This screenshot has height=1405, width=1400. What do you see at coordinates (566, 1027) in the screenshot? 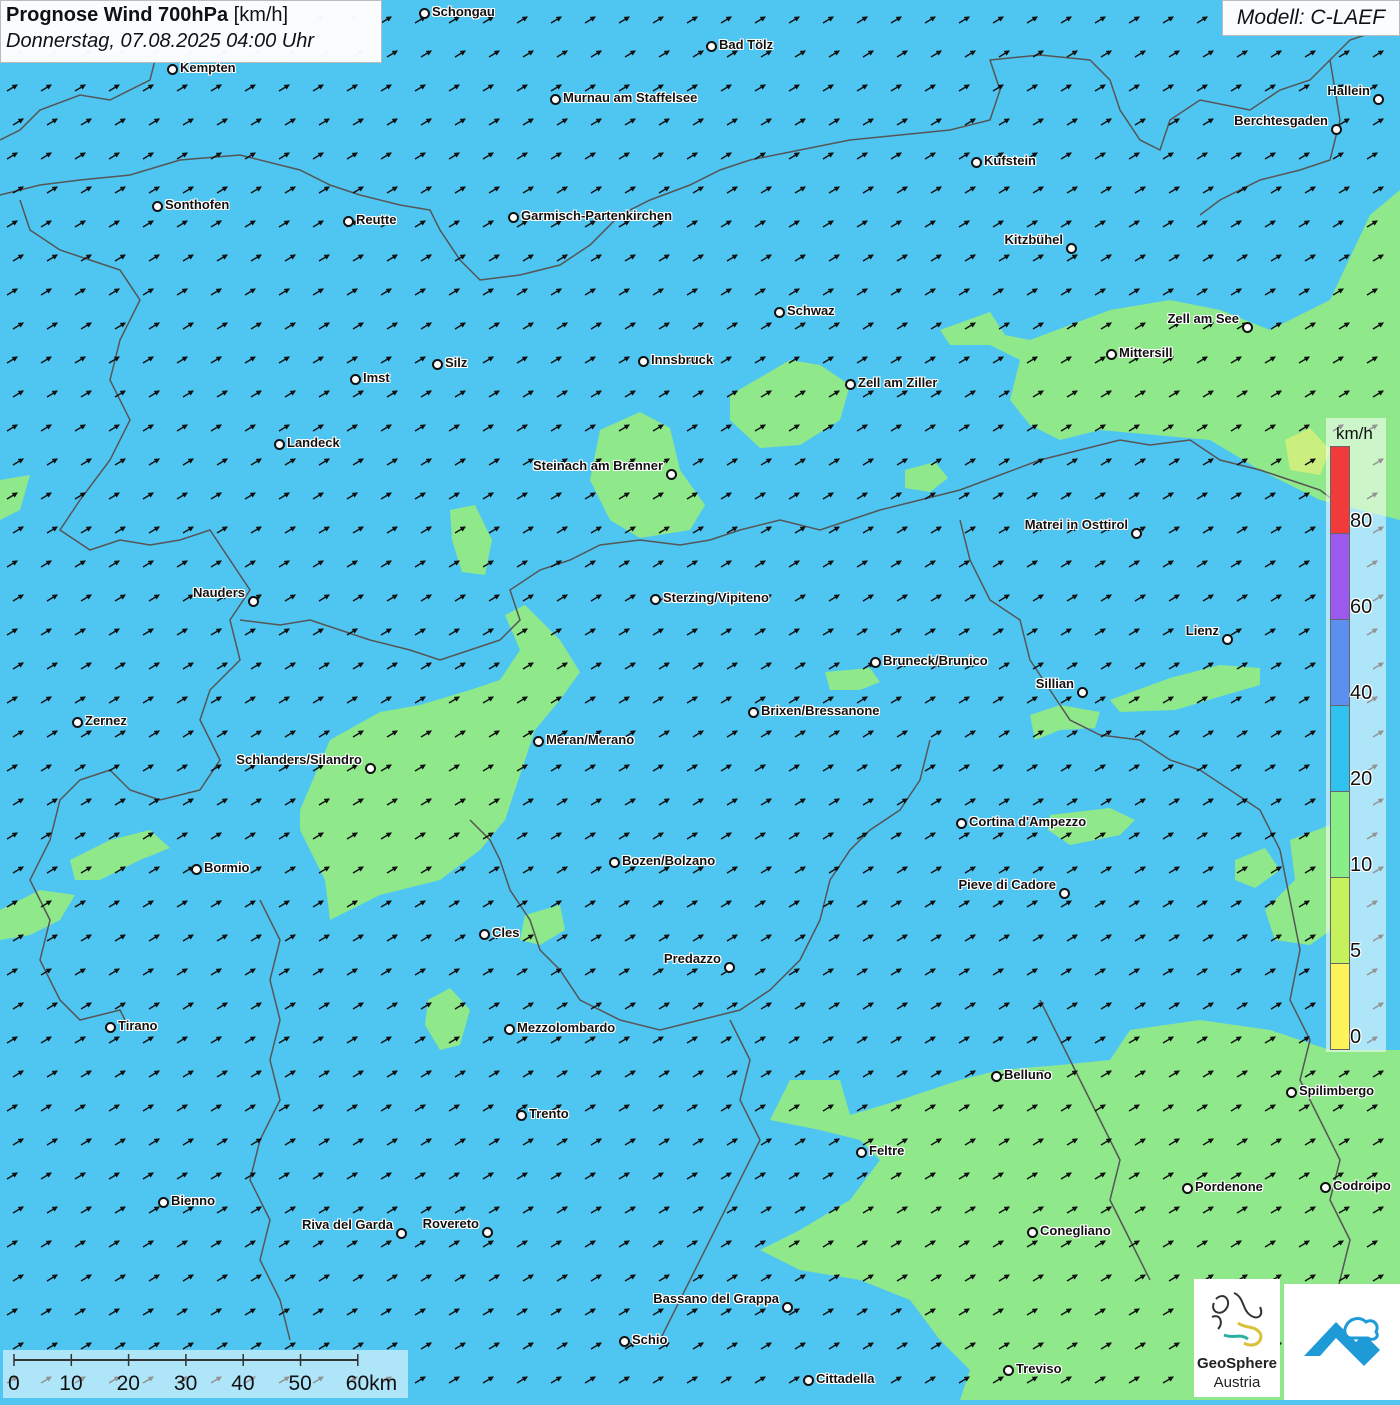
I see `city-label: Mezzolombardo` at bounding box center [566, 1027].